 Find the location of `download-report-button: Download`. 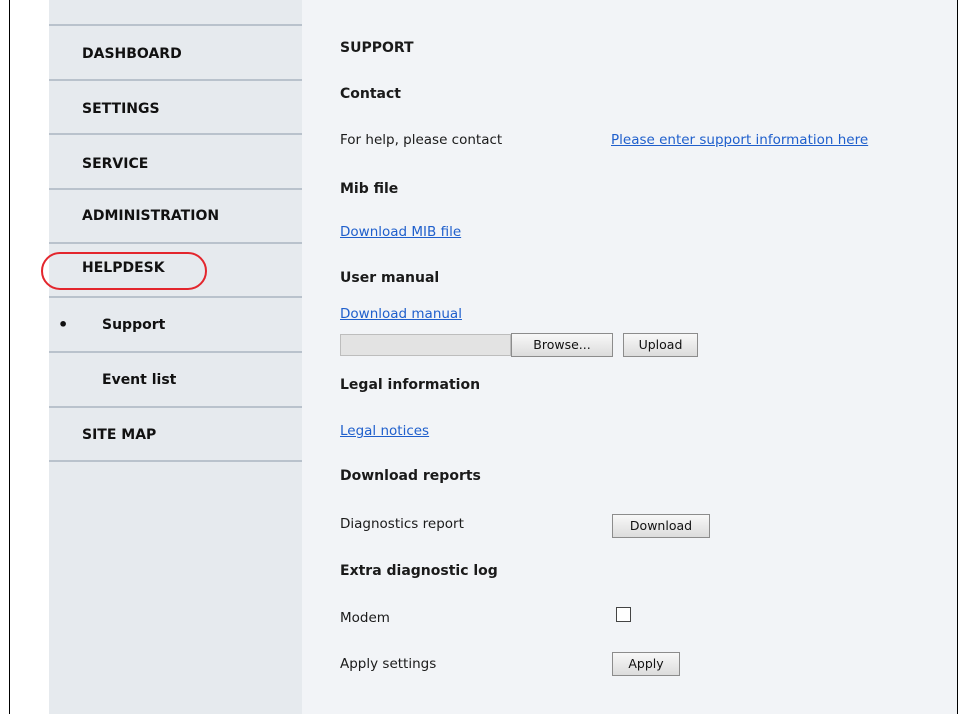

download-report-button: Download is located at coordinates (661, 526).